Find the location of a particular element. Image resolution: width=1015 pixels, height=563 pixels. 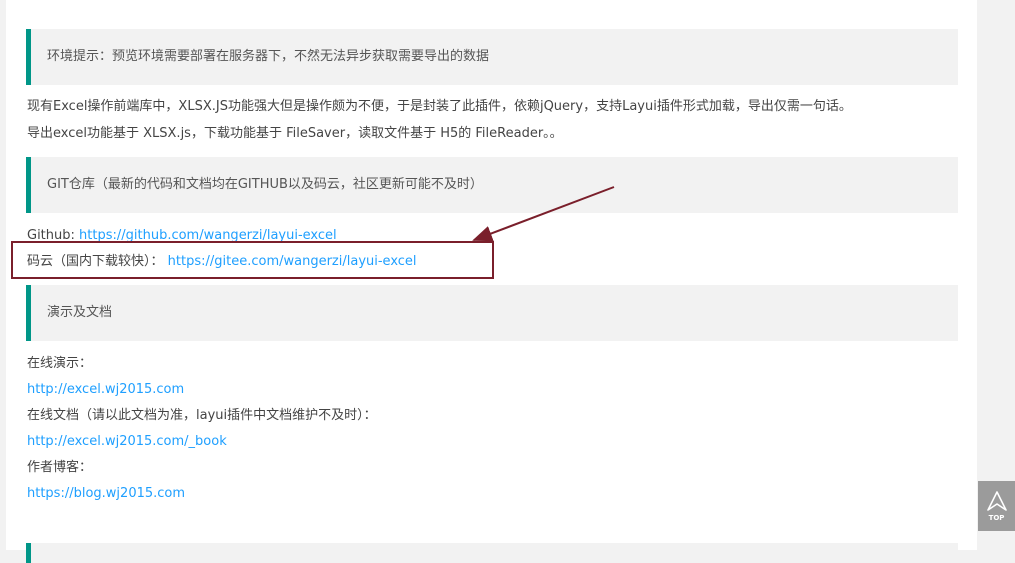

top-label: TOP is located at coordinates (996, 518).